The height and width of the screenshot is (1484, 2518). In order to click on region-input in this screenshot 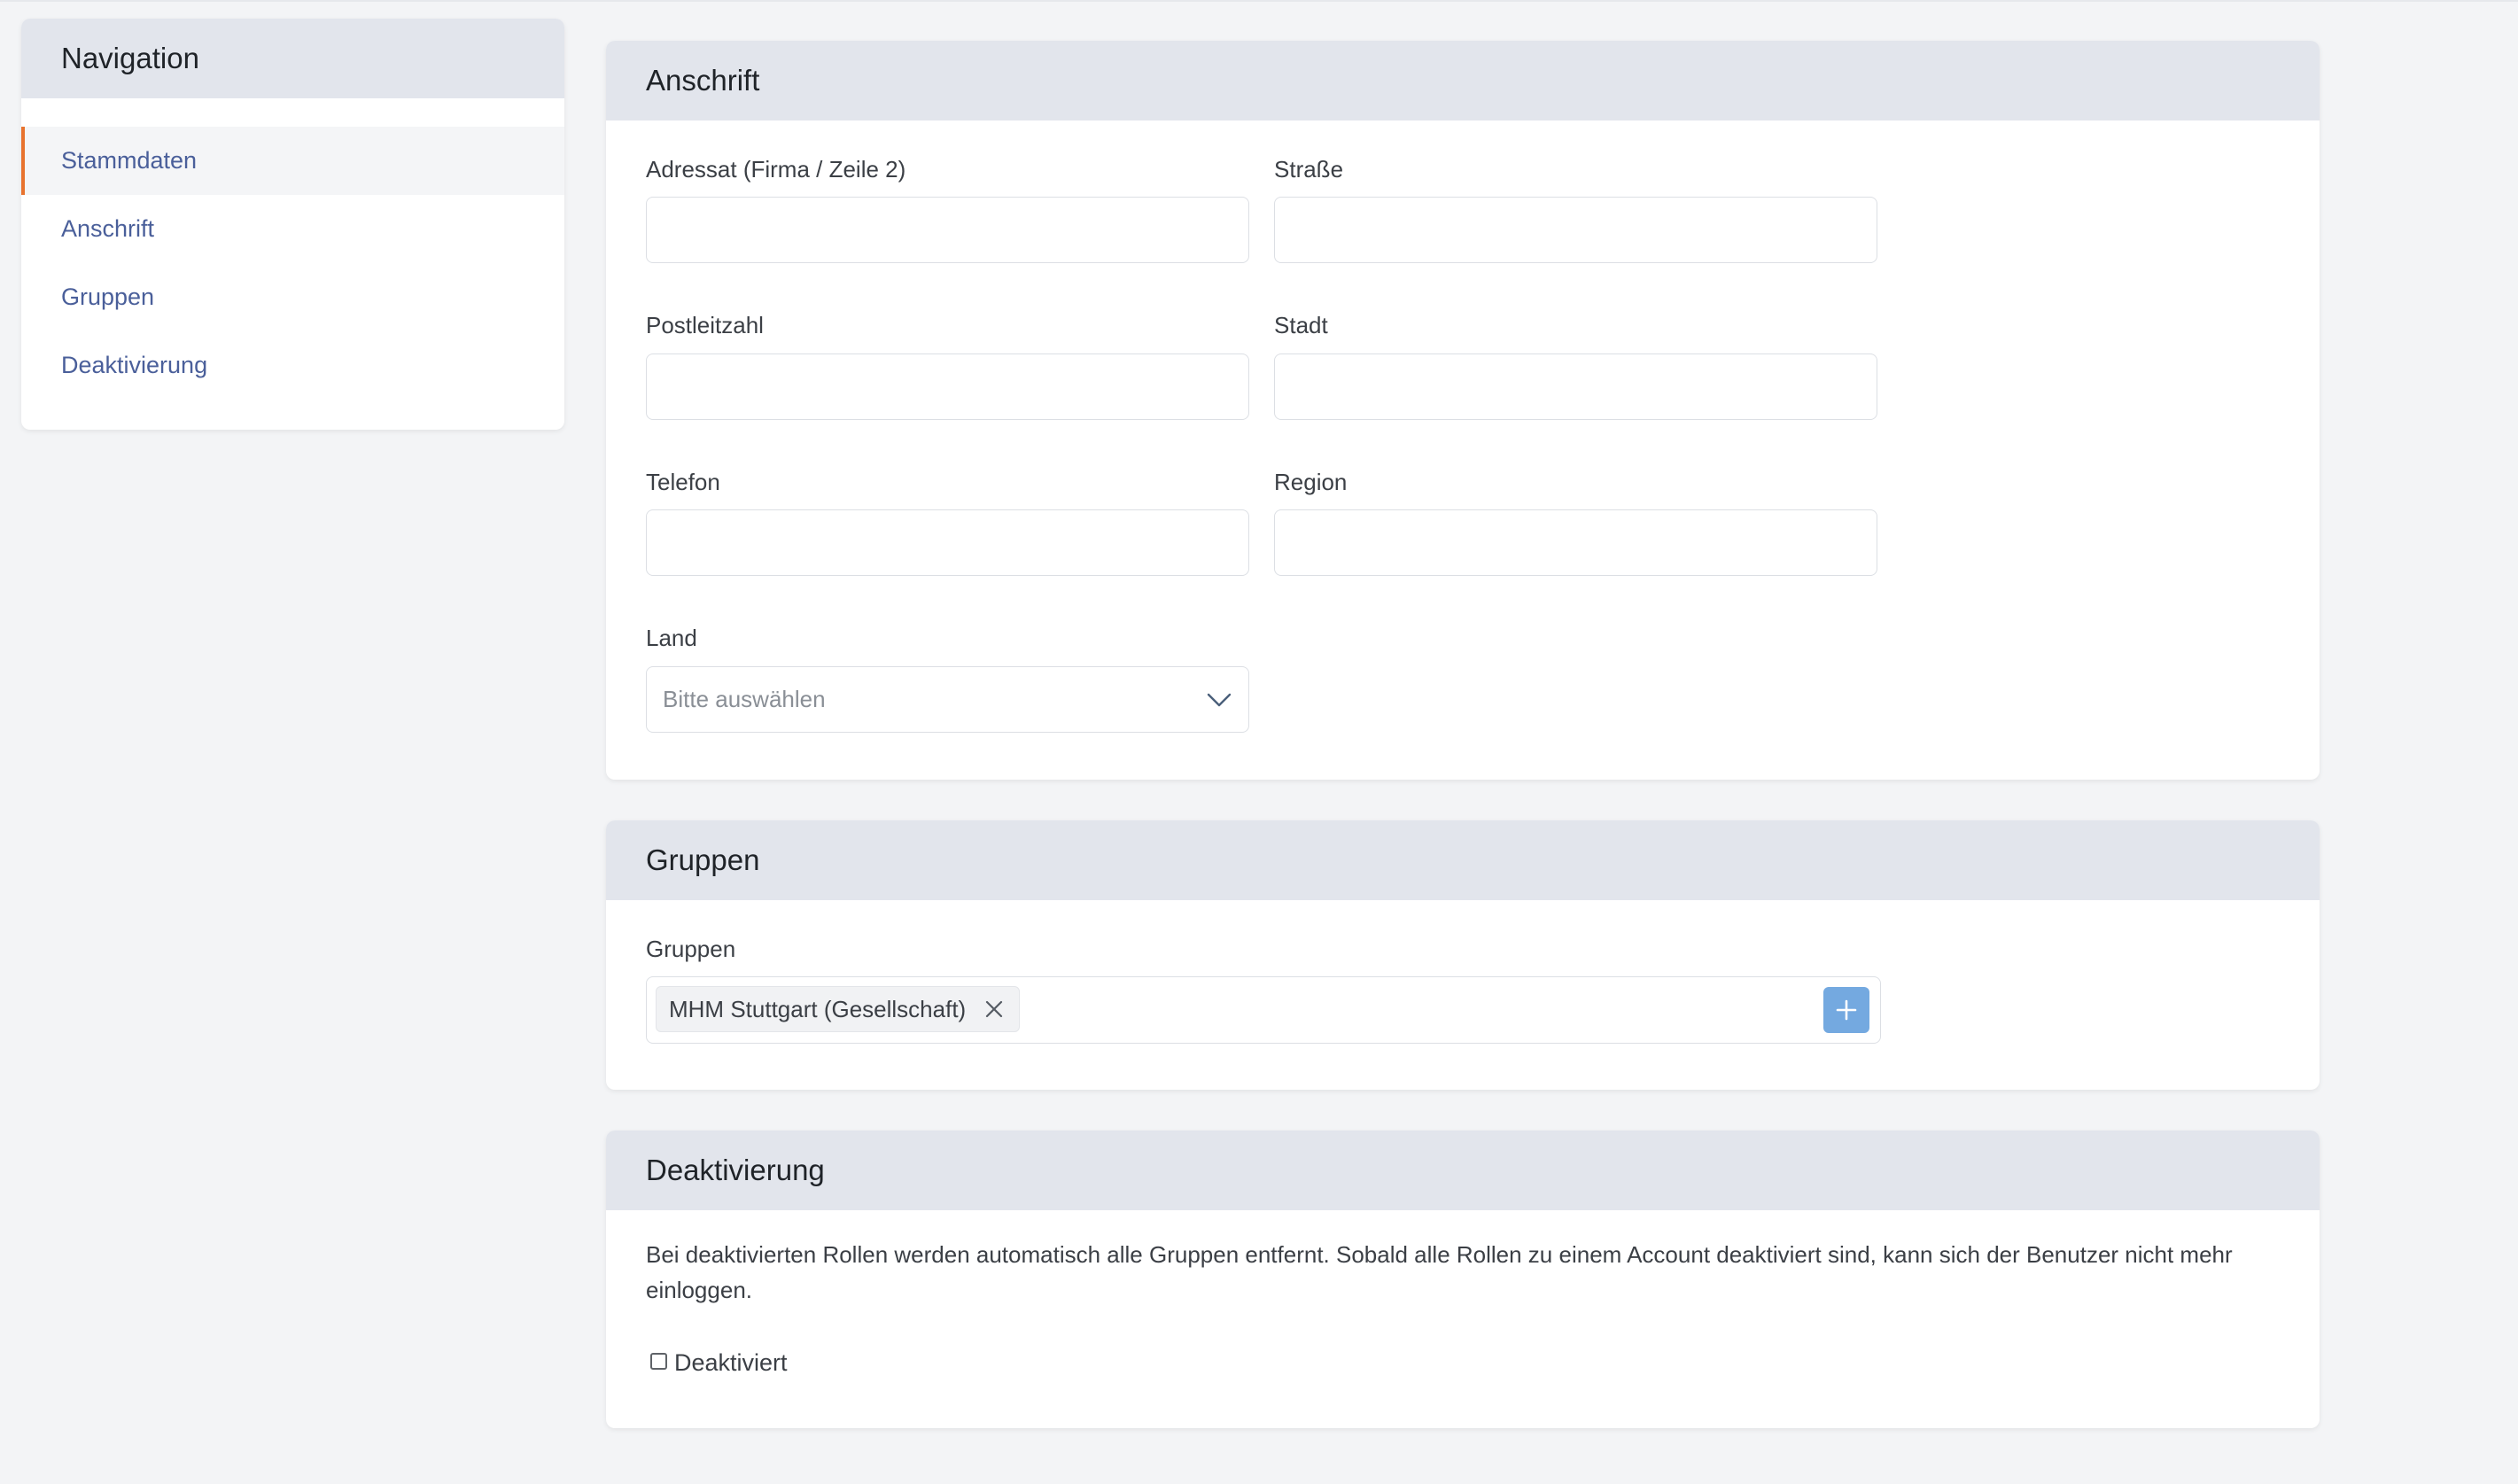, I will do `click(1575, 542)`.